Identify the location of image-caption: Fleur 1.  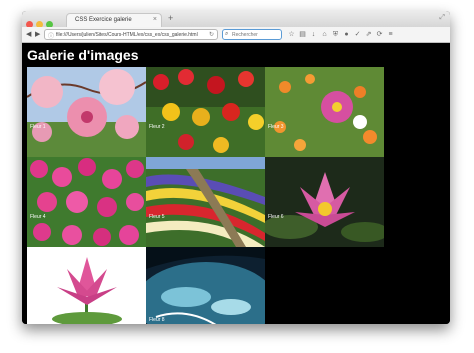
(38, 127).